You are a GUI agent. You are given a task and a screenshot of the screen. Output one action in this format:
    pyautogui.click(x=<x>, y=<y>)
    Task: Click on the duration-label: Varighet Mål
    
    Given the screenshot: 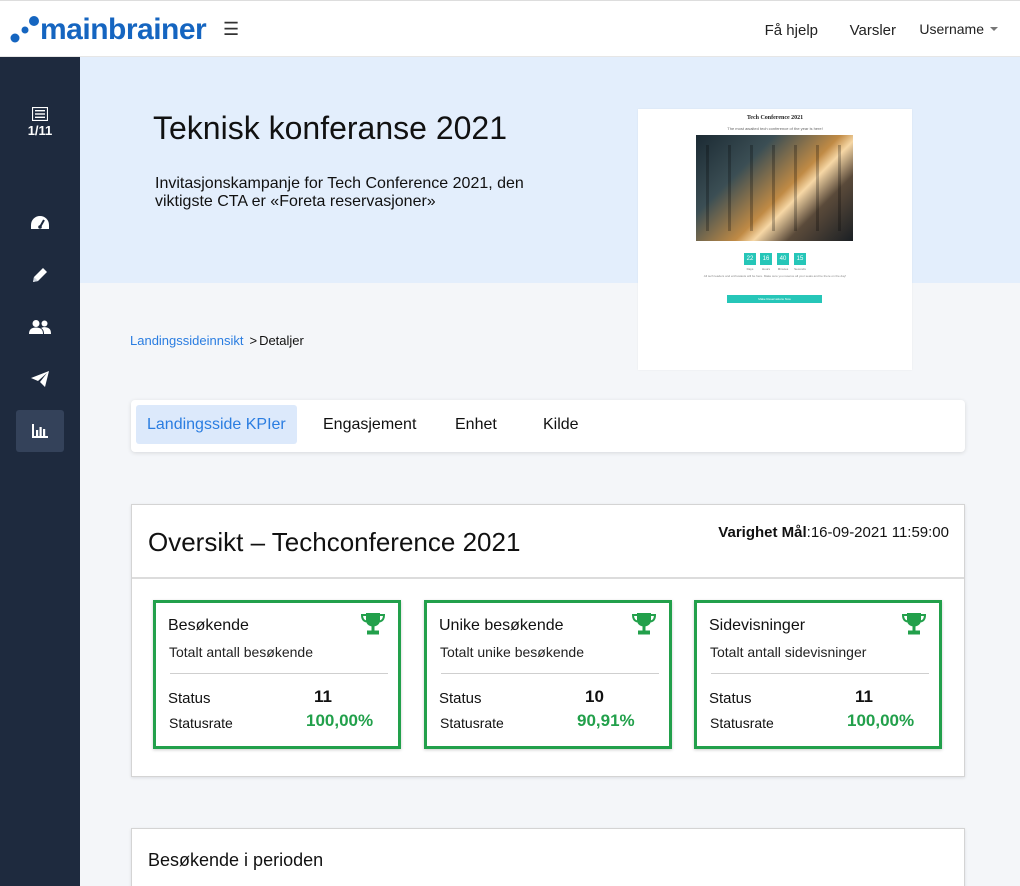 What is the action you would take?
    pyautogui.click(x=762, y=532)
    